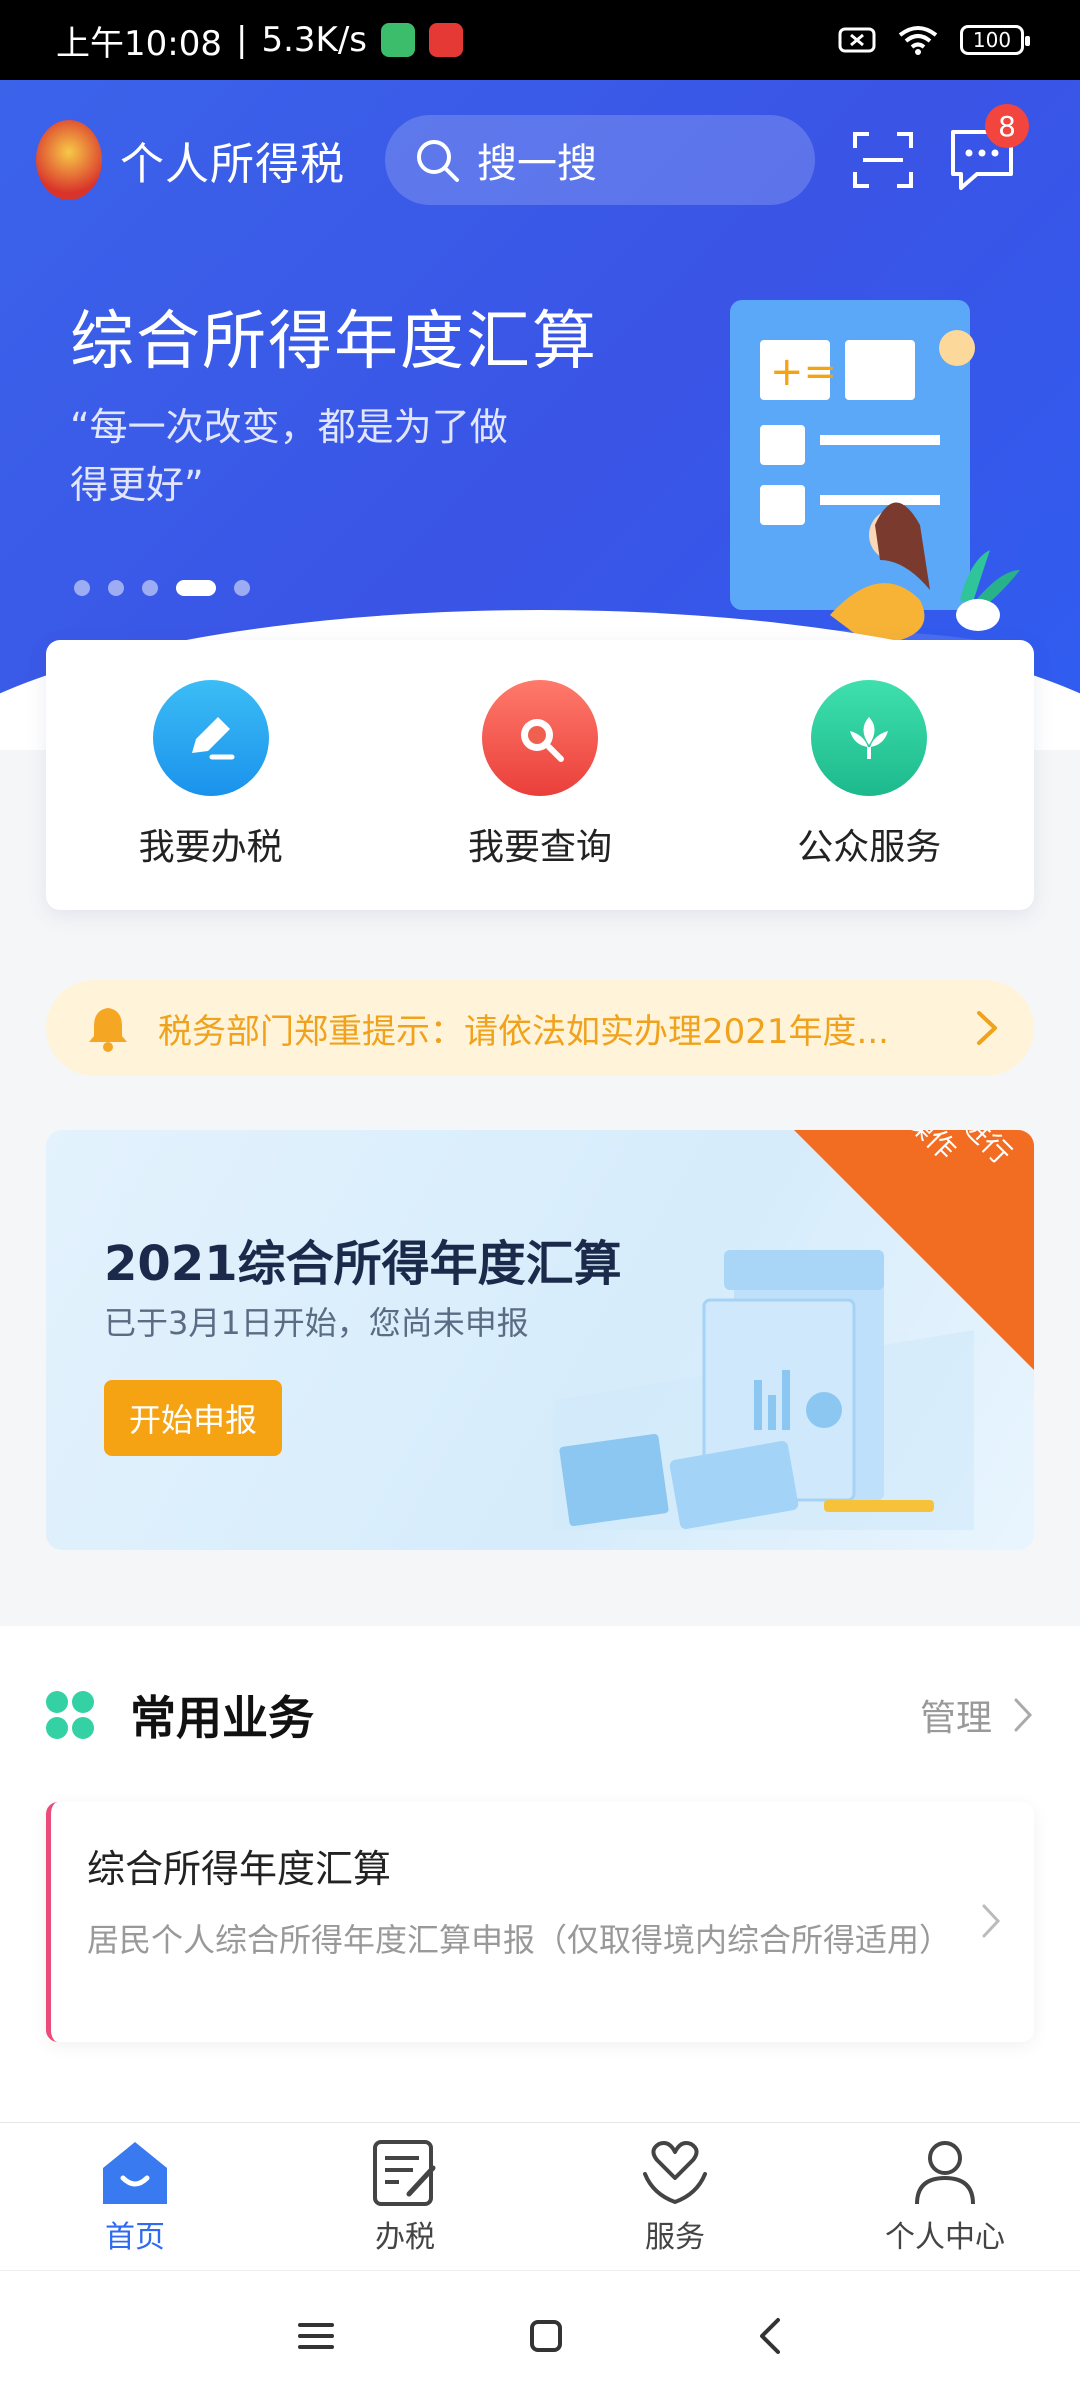 Image resolution: width=1080 pixels, height=2400 pixels. I want to click on carousel-dot-active, so click(196, 588).